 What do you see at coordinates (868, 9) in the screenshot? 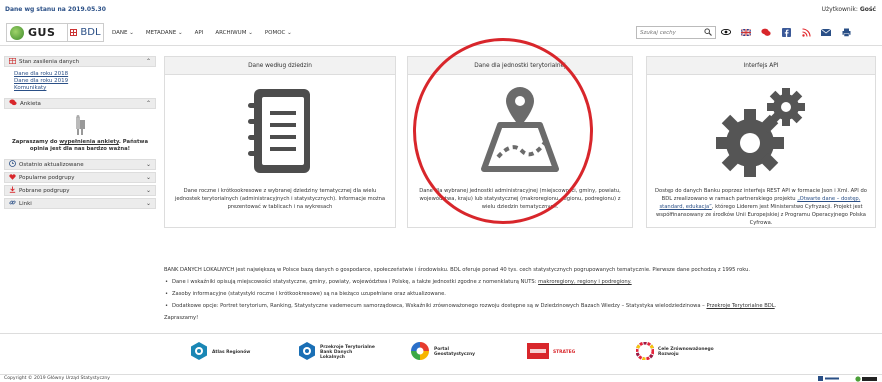
I see `user-name: Gość` at bounding box center [868, 9].